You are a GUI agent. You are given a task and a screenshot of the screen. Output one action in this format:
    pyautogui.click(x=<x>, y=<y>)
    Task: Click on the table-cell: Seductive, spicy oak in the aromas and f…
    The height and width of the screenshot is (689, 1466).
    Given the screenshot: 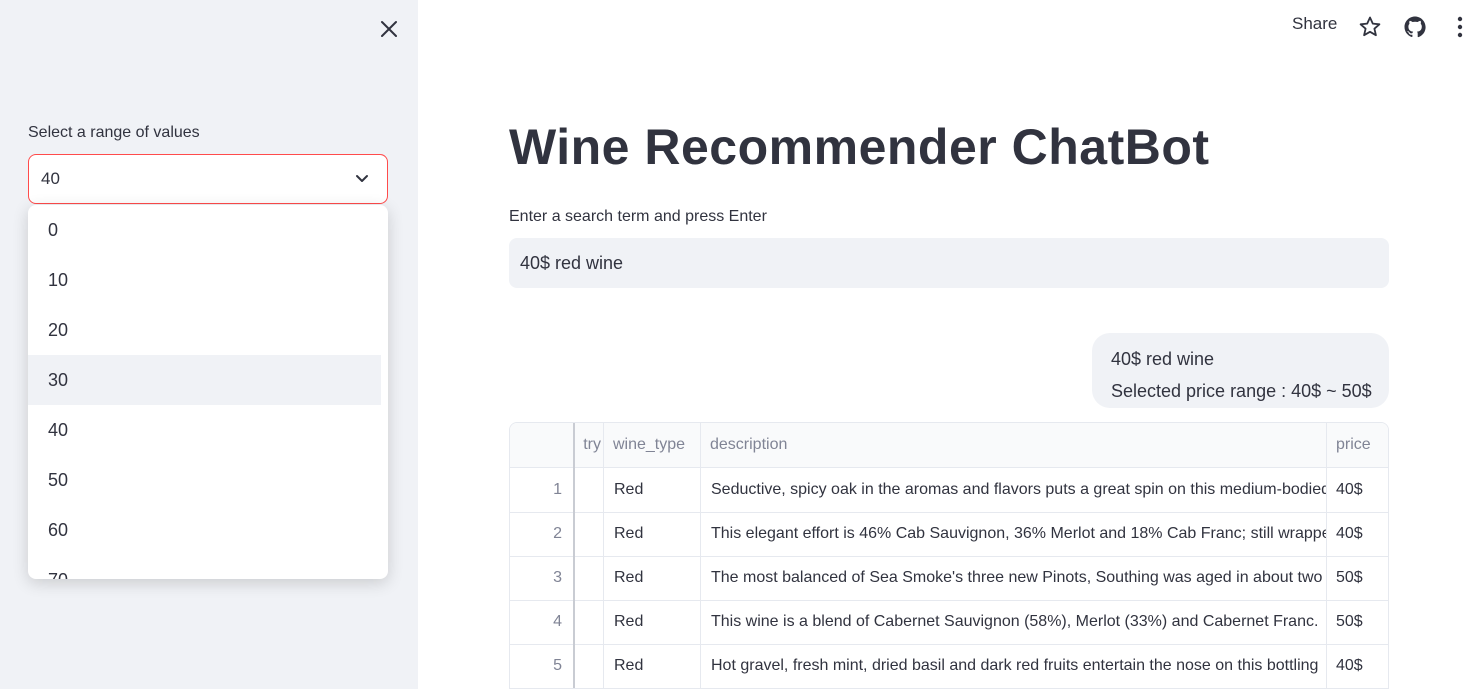 What is the action you would take?
    pyautogui.click(x=1014, y=490)
    